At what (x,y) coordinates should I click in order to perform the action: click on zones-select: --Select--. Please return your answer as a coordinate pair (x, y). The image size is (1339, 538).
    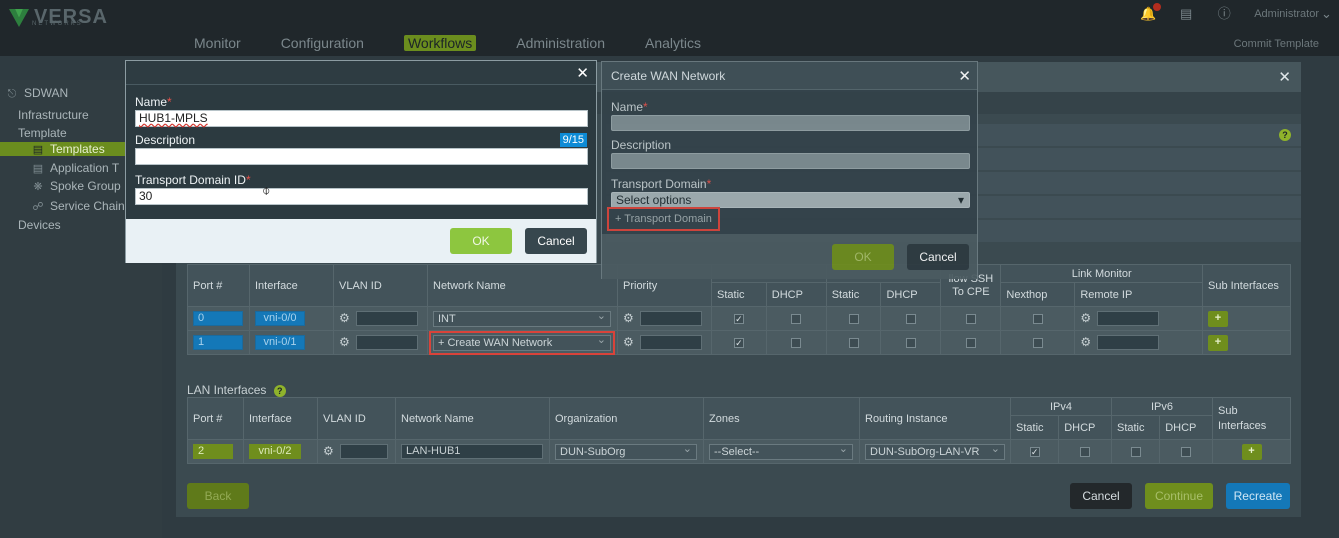
    Looking at the image, I should click on (781, 451).